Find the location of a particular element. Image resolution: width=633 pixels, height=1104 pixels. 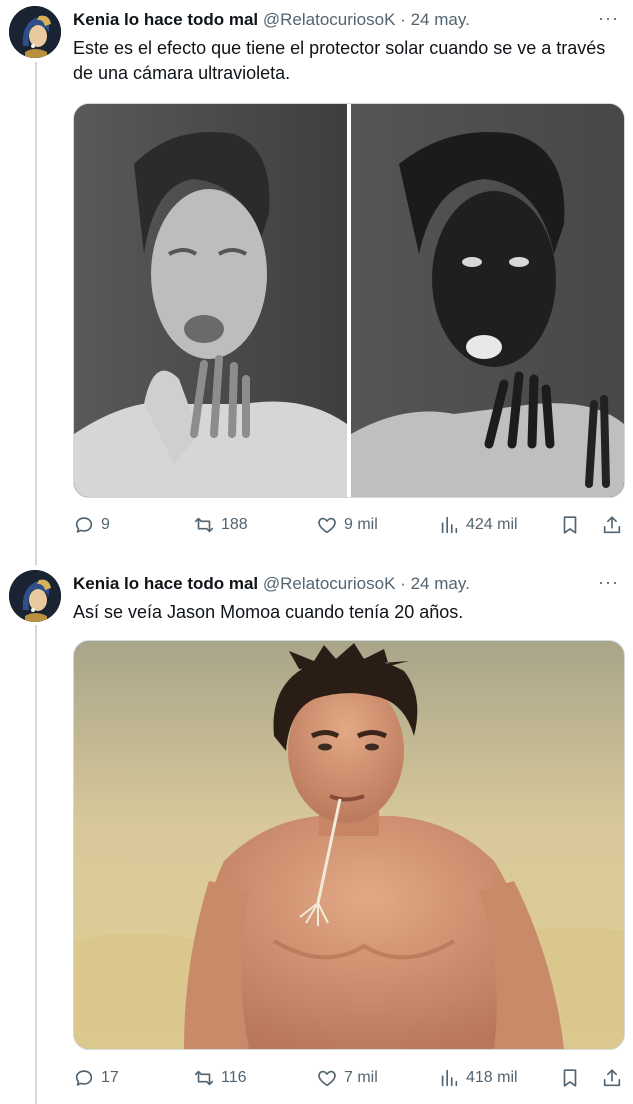

views-button: 418 mil is located at coordinates (478, 1078).